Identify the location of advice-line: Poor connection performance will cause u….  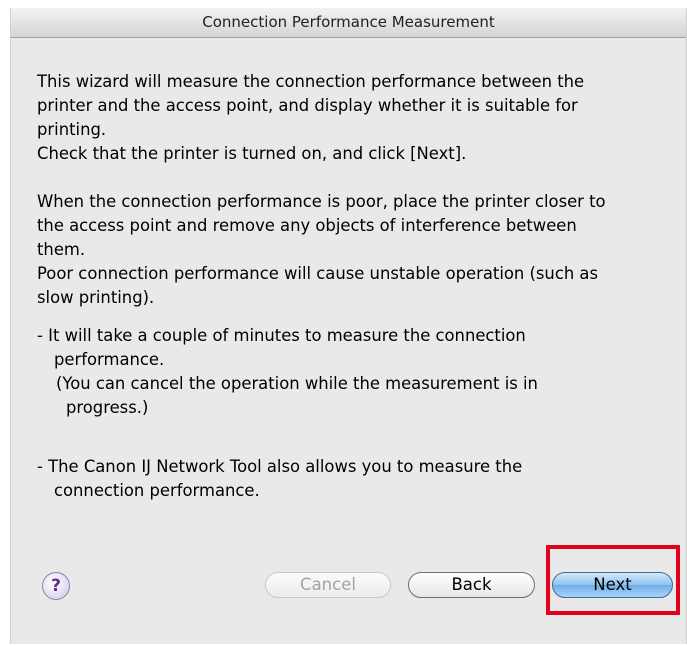
(318, 273).